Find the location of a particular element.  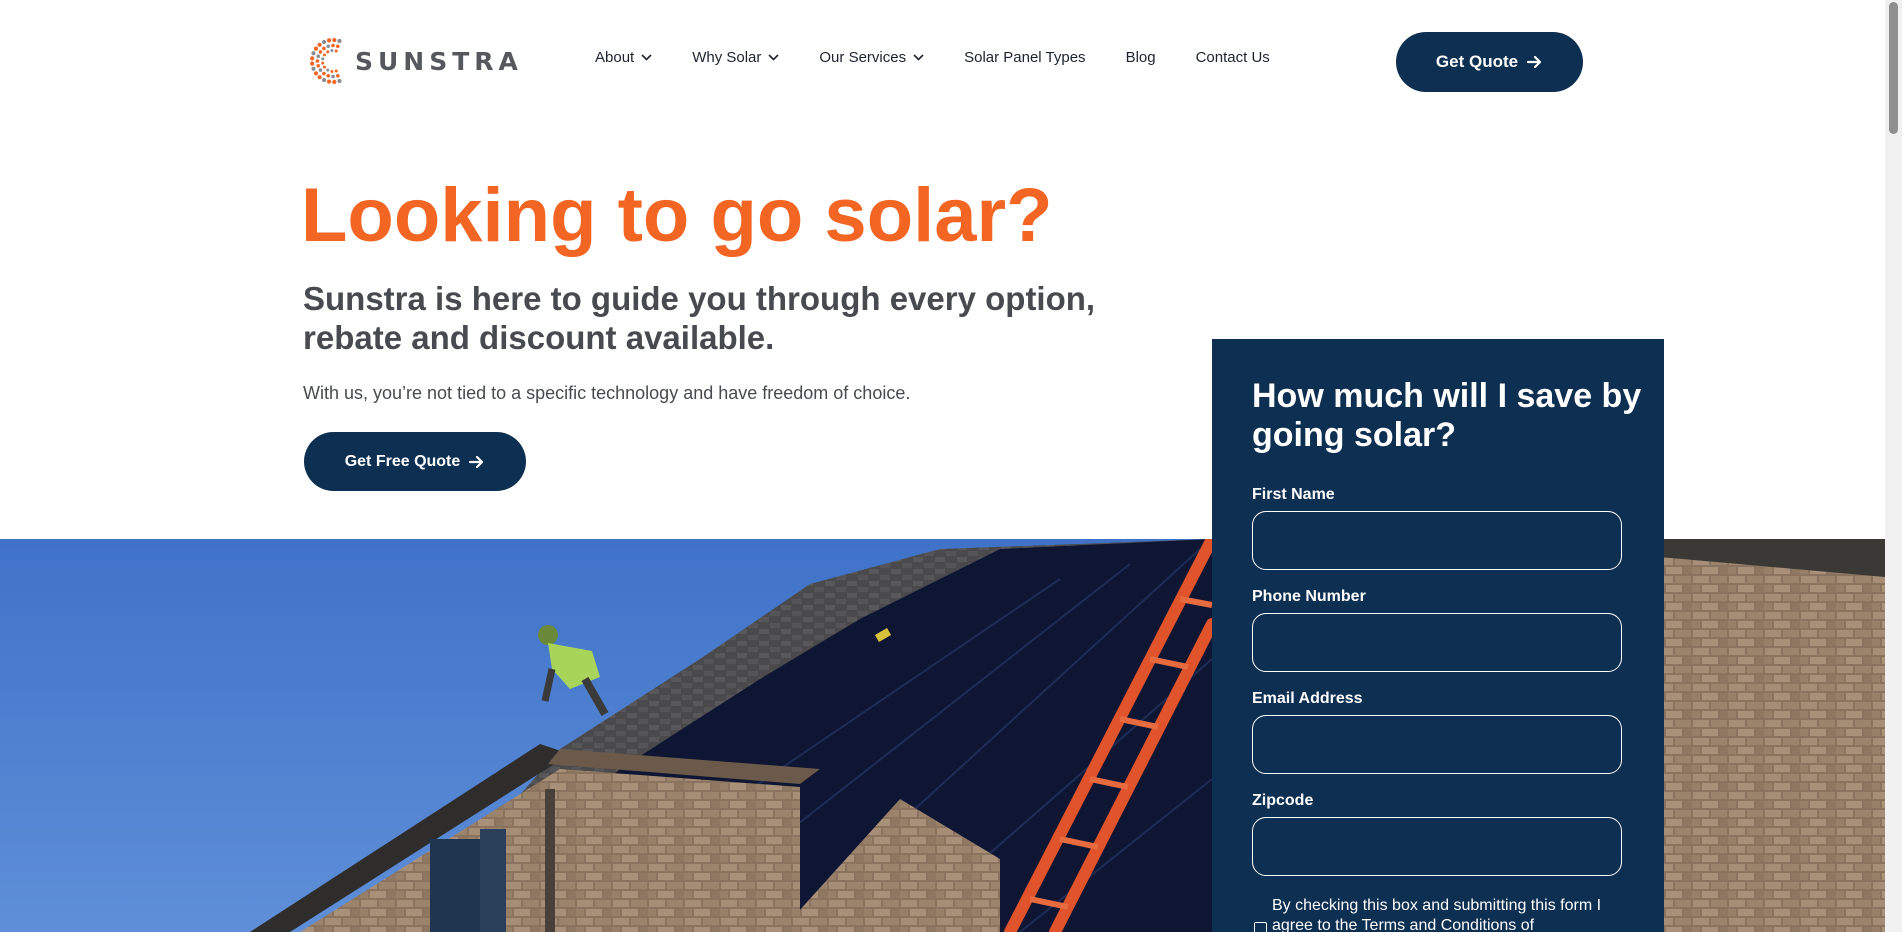

nav-item-about: About is located at coordinates (623, 57).